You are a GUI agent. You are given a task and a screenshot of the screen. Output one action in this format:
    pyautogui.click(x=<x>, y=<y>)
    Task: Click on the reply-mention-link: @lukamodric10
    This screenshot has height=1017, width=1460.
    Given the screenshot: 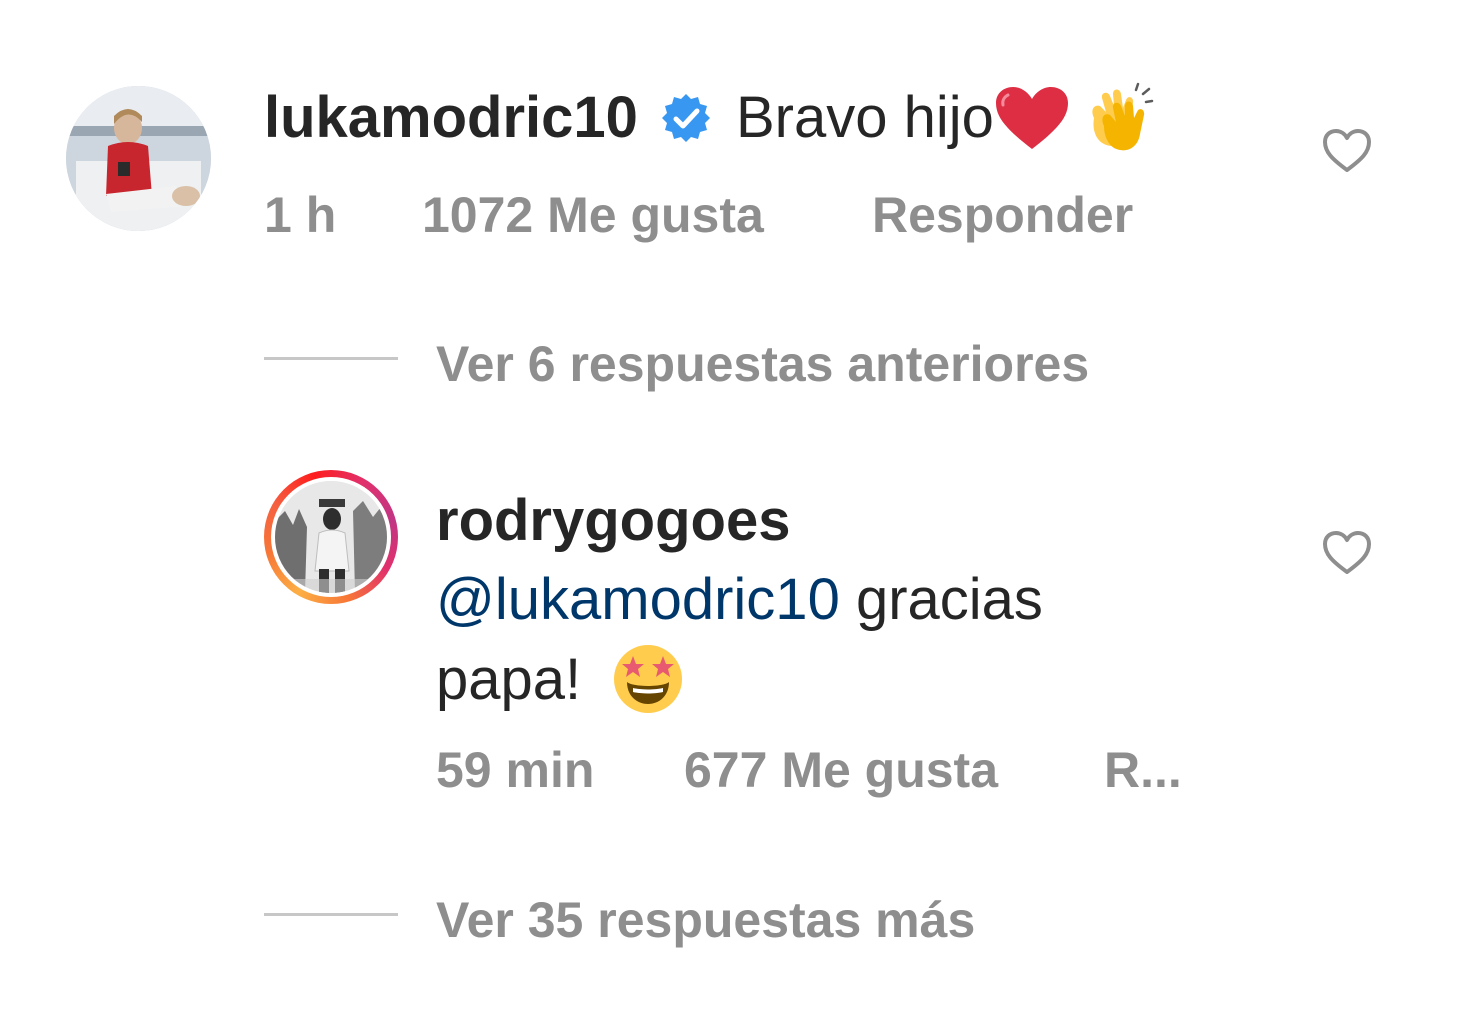 What is the action you would take?
    pyautogui.click(x=638, y=599)
    